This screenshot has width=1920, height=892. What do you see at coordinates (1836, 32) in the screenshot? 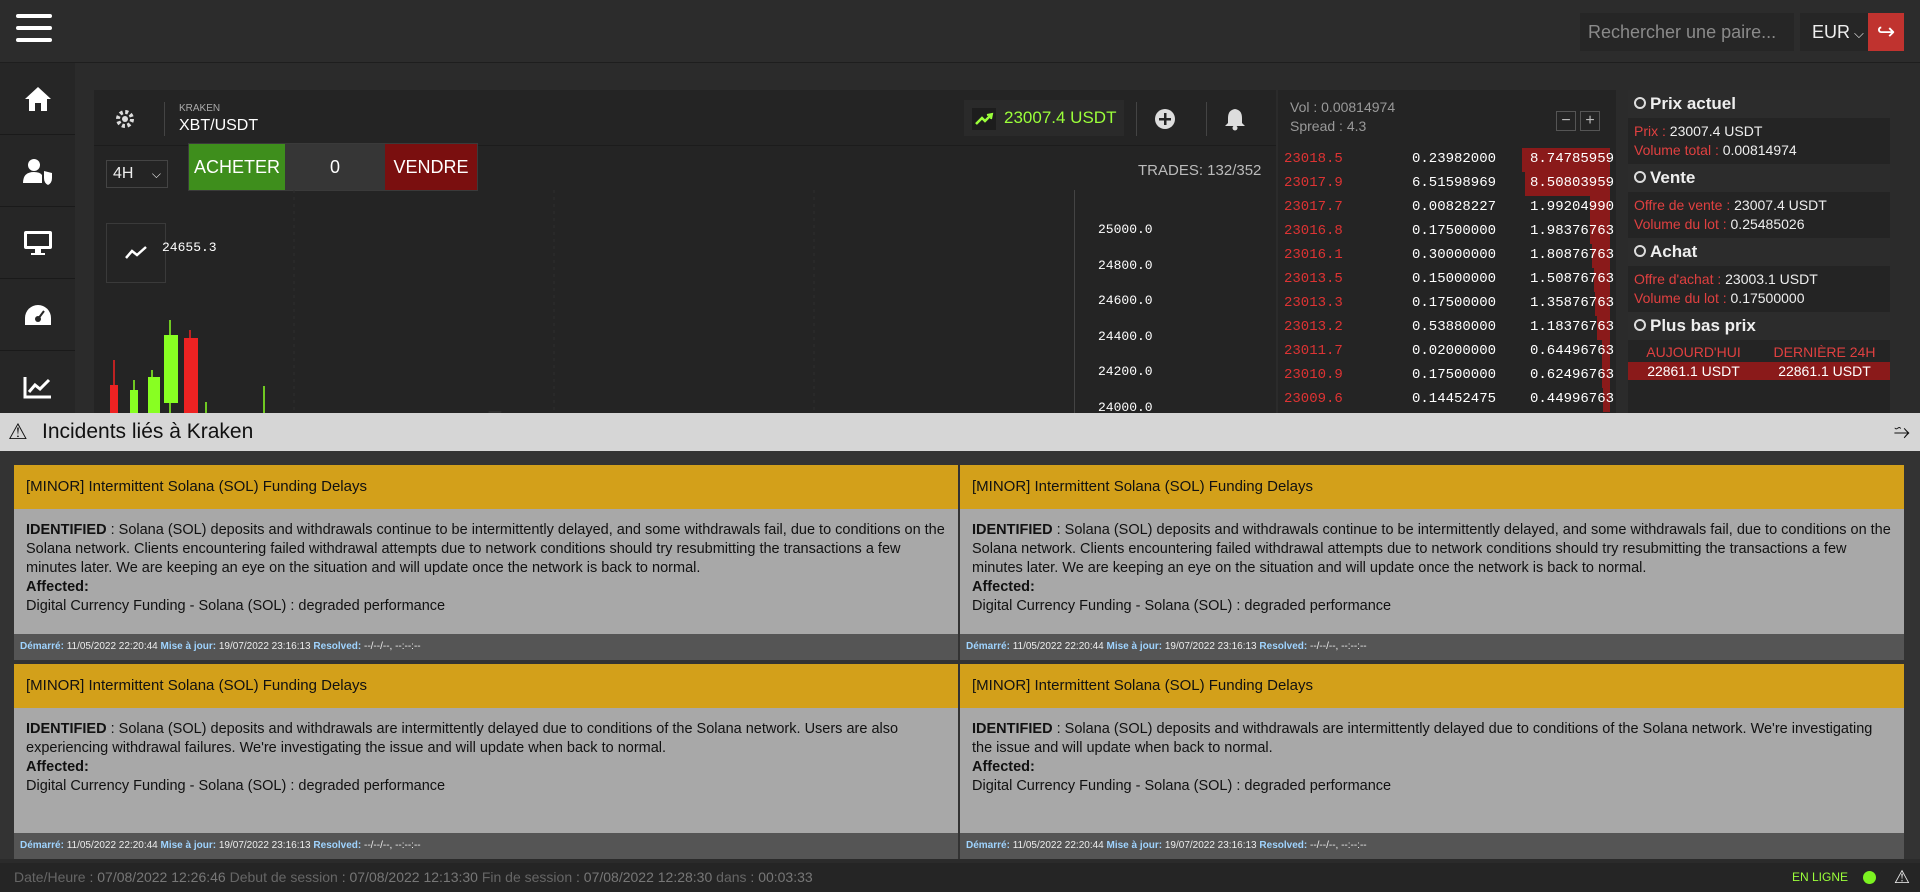
I see `currency-select: EUR ⌵` at bounding box center [1836, 32].